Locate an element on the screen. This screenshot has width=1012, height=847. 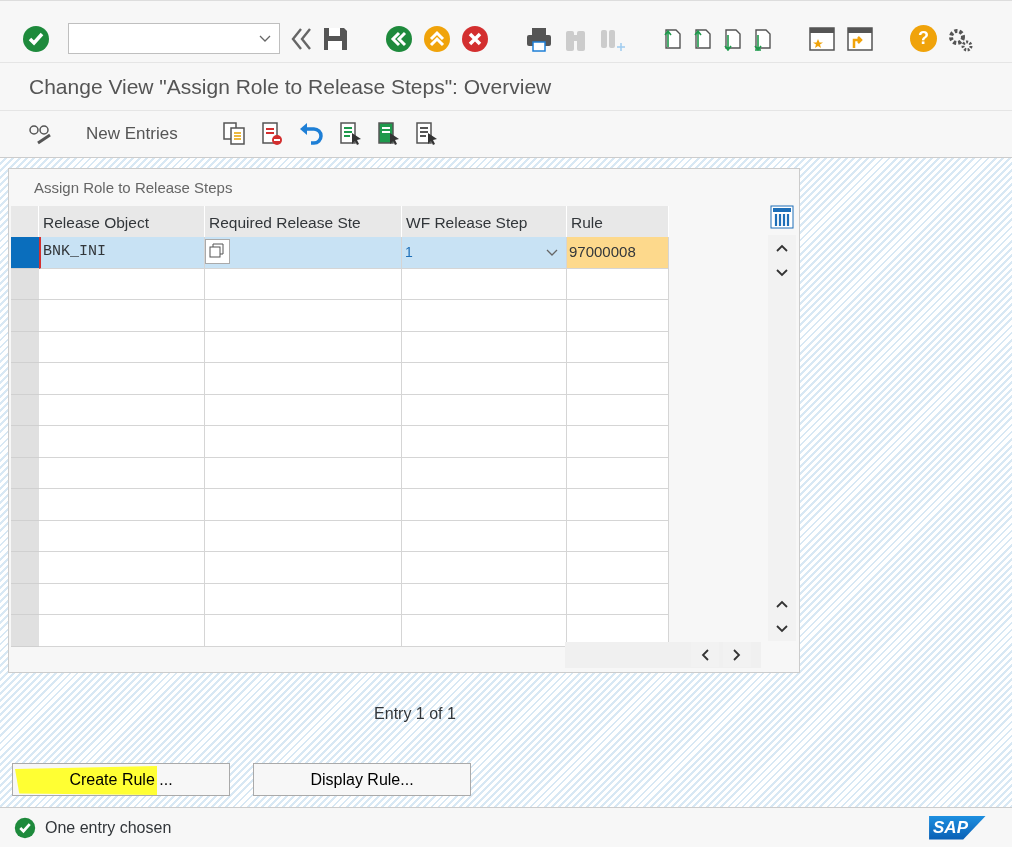
first-page-icon is located at coordinates (672, 38).